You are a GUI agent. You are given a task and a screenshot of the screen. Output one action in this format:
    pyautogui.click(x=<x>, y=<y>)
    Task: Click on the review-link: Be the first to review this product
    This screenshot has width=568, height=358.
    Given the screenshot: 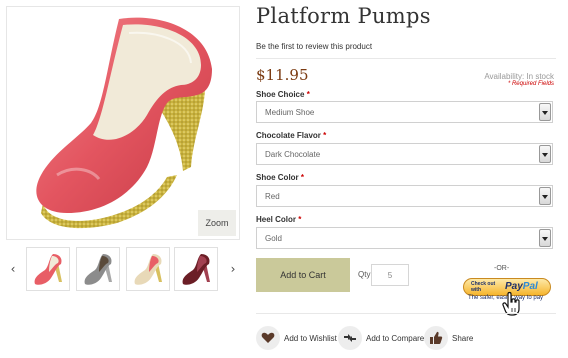 What is the action you would take?
    pyautogui.click(x=314, y=46)
    